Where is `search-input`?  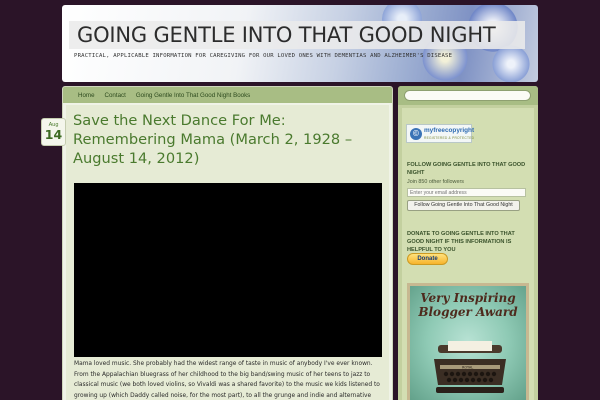 search-input is located at coordinates (467, 95).